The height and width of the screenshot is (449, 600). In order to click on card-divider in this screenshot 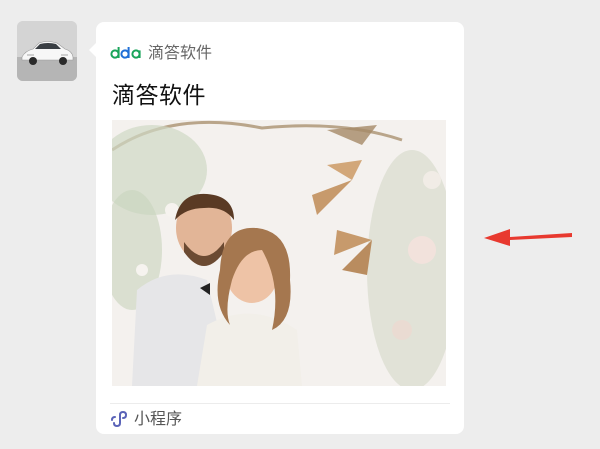, I will do `click(280, 403)`.